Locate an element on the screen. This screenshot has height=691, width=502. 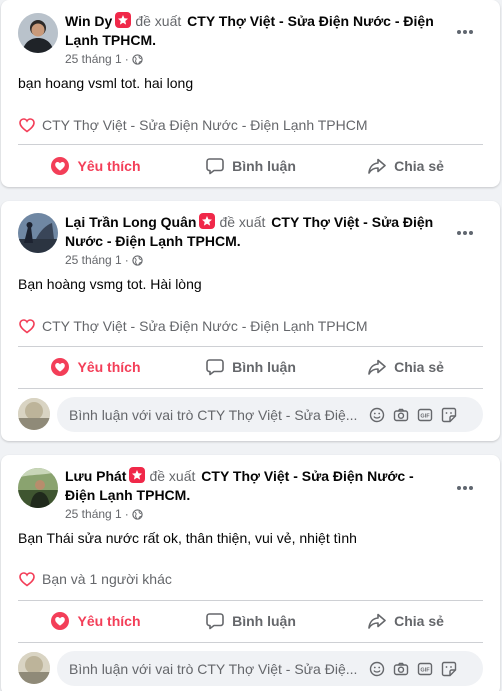
post-text: bạn hoang vsml tot. hai long is located at coordinates (106, 83).